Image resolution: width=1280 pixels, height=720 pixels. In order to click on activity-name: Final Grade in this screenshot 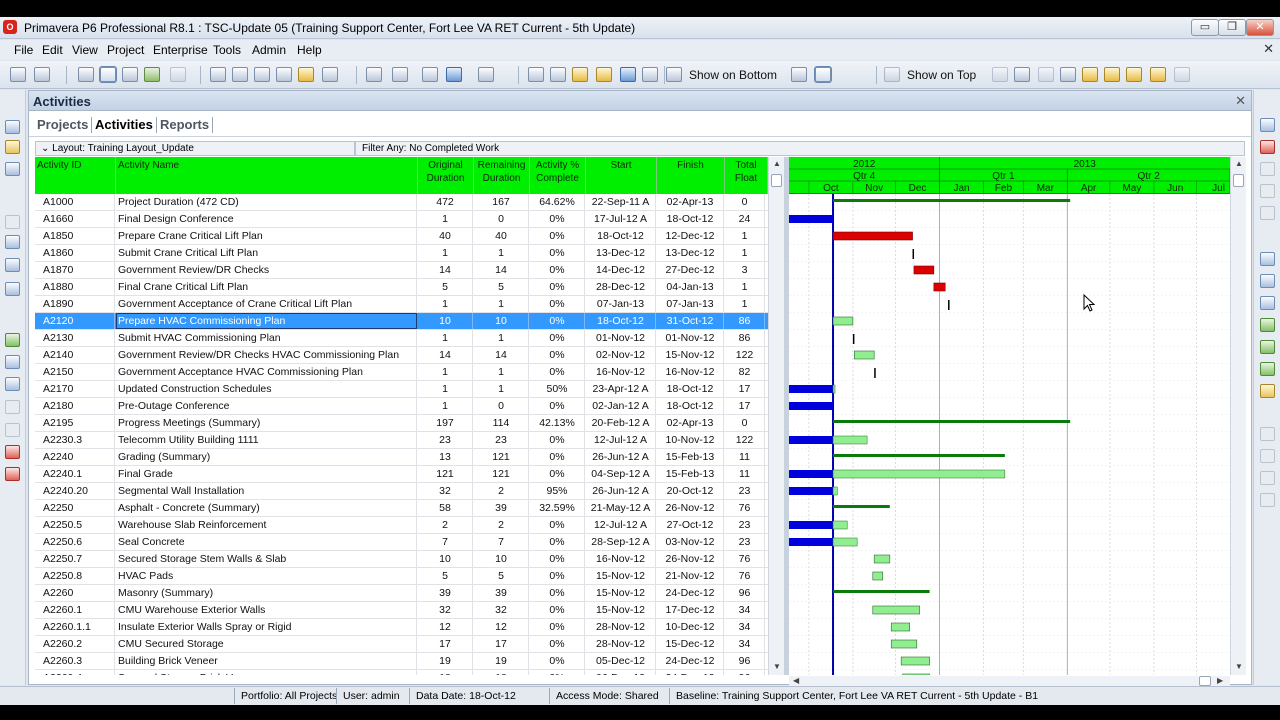, I will do `click(266, 474)`.